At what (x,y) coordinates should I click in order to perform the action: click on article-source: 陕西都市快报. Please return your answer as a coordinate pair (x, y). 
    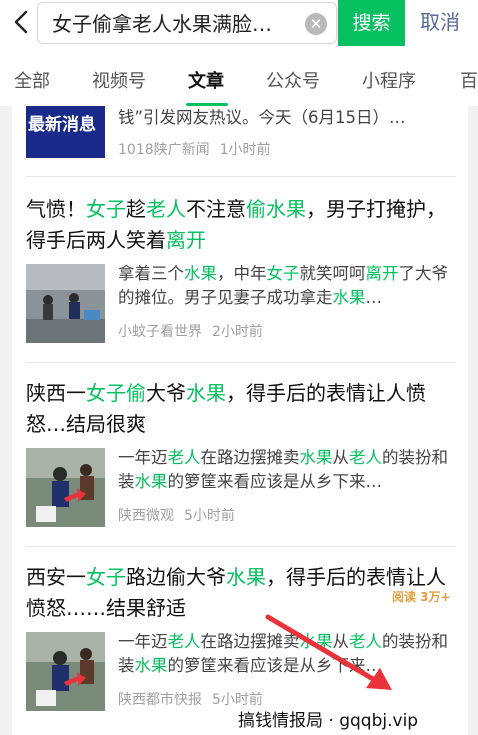
    Looking at the image, I should click on (160, 700).